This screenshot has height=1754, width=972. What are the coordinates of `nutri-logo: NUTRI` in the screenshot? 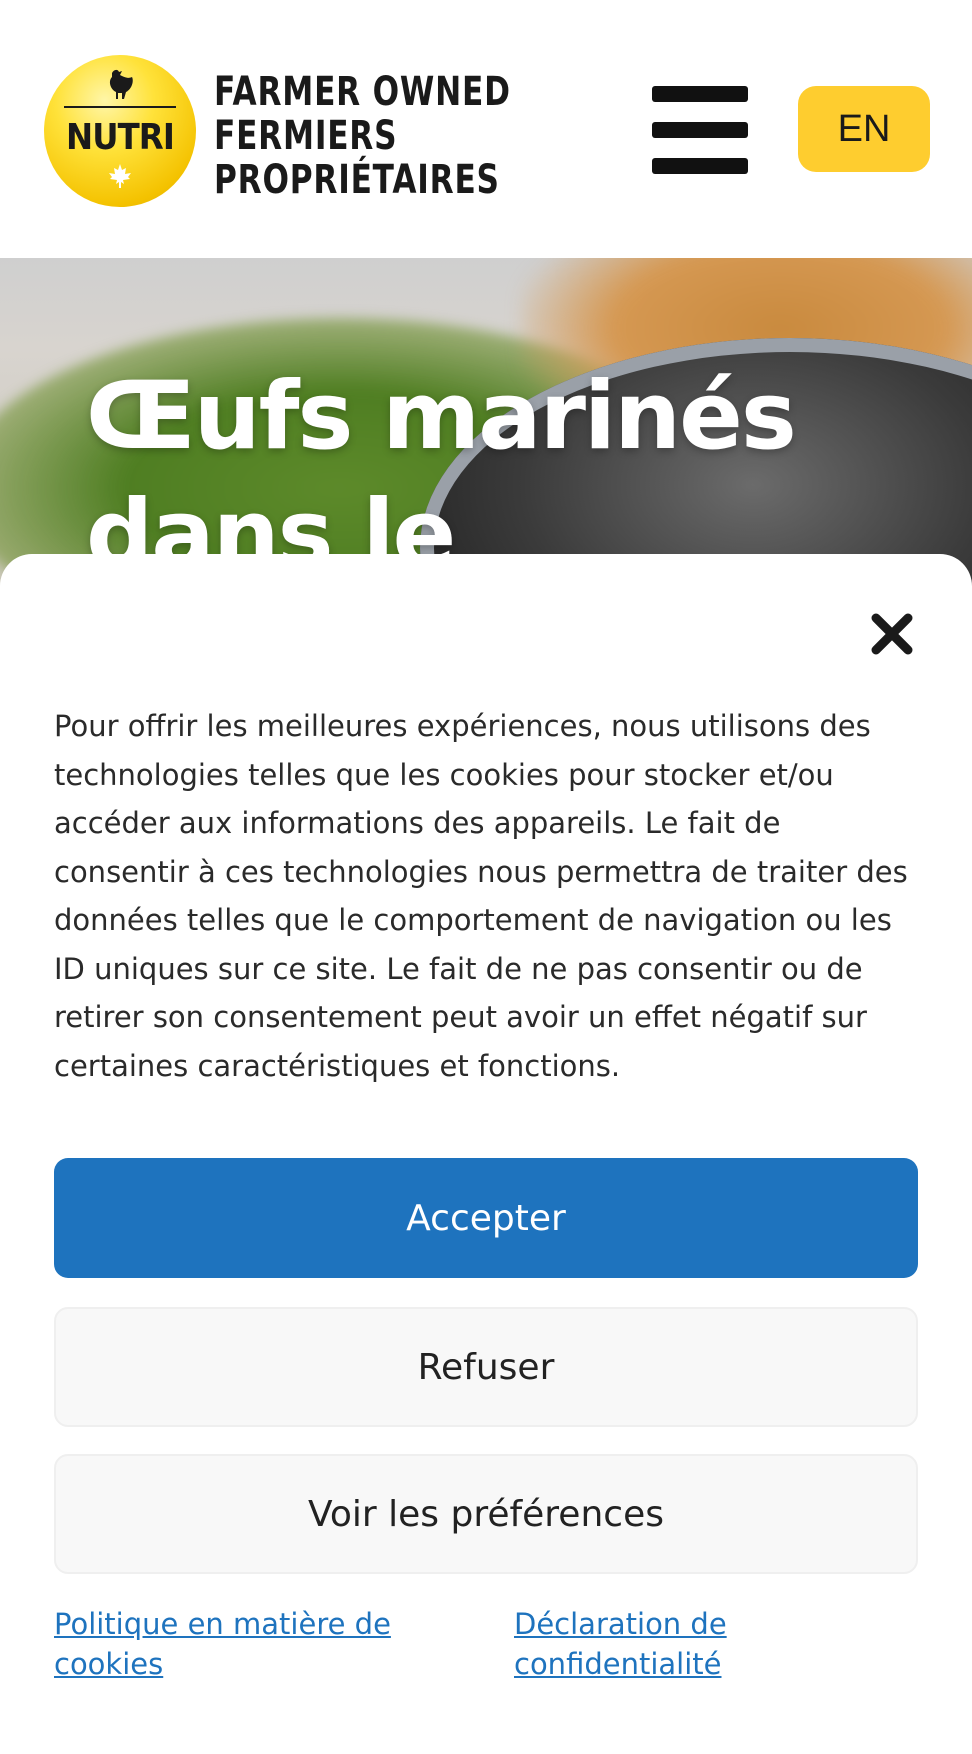 It's located at (120, 131).